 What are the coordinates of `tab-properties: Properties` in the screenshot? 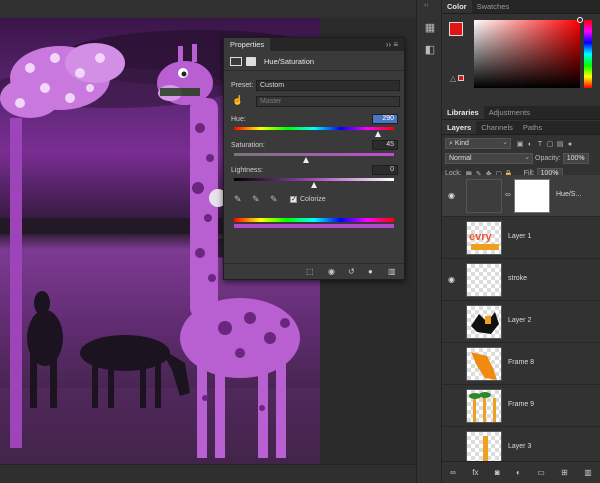 It's located at (247, 44).